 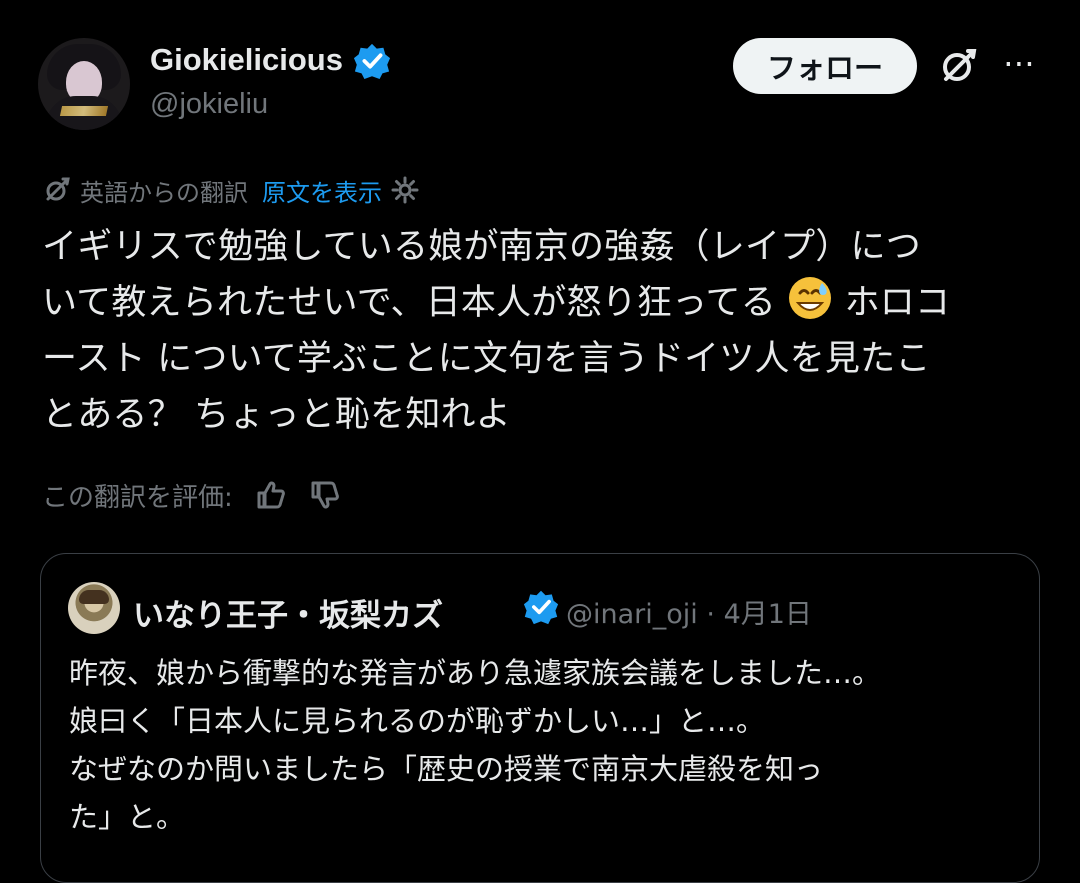 What do you see at coordinates (405, 190) in the screenshot?
I see `gear-icon` at bounding box center [405, 190].